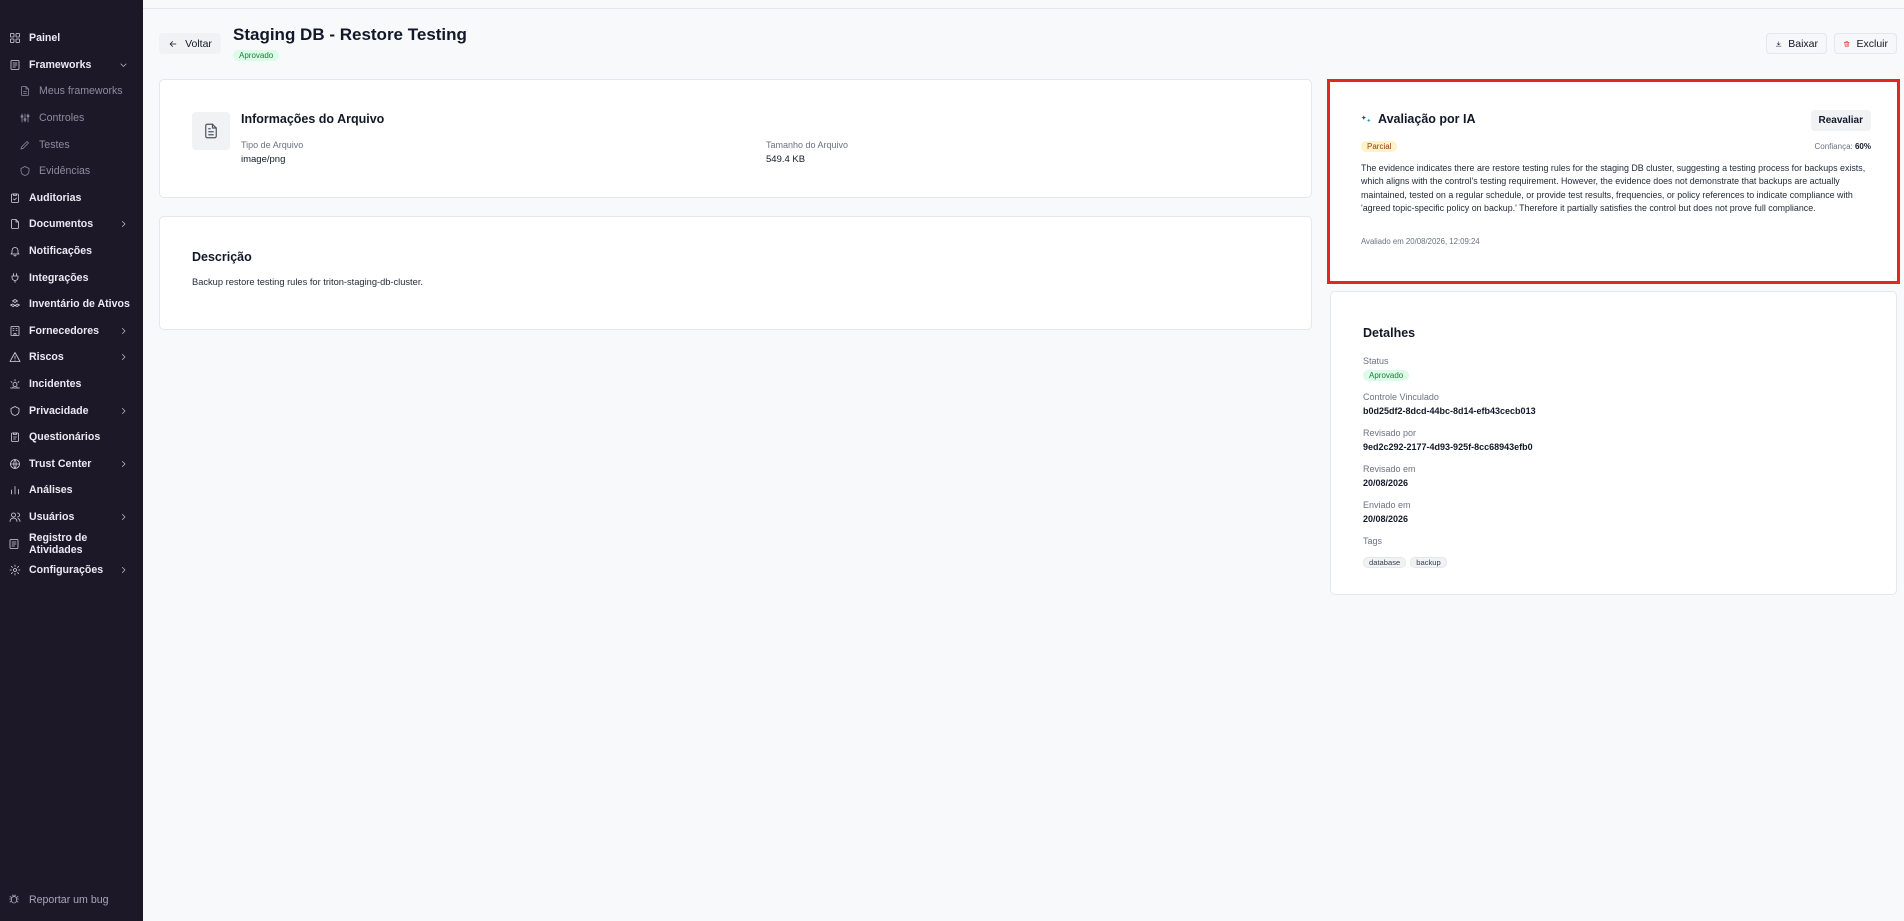 This screenshot has height=921, width=1904. What do you see at coordinates (1846, 43) in the screenshot?
I see `trash-icon` at bounding box center [1846, 43].